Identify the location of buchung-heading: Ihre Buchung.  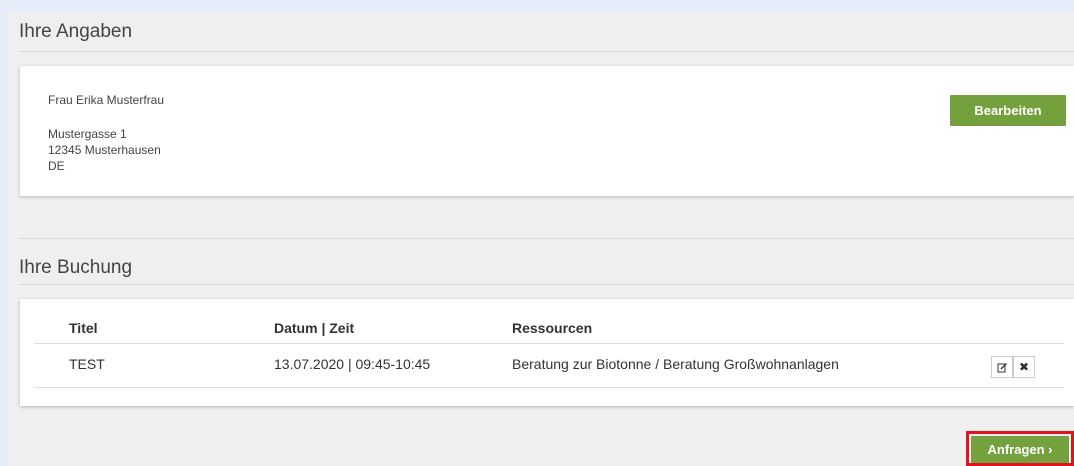
(76, 267).